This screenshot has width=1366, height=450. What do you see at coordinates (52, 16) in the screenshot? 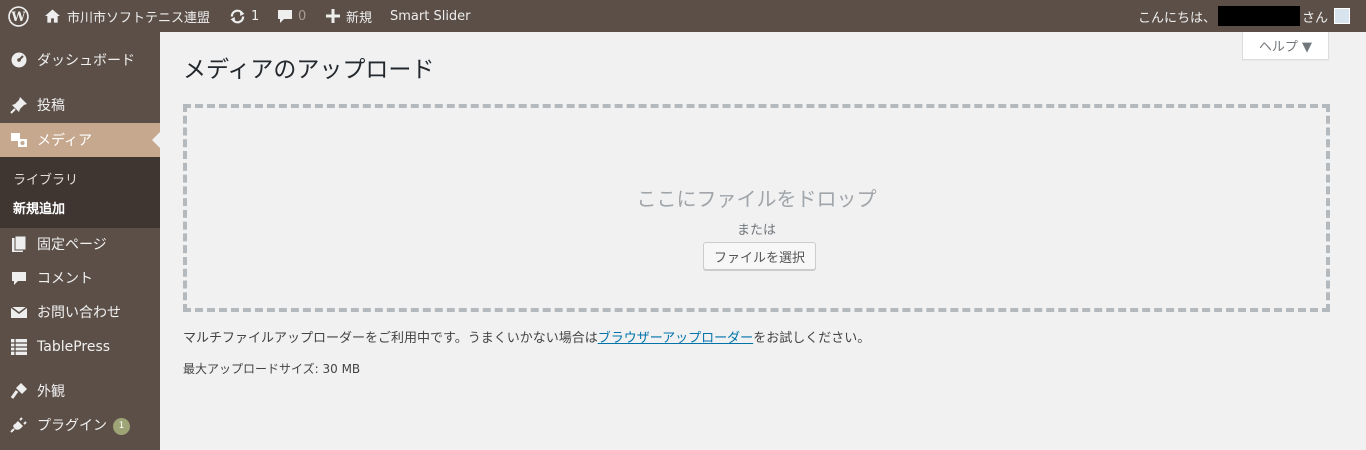
I see `home-icon` at bounding box center [52, 16].